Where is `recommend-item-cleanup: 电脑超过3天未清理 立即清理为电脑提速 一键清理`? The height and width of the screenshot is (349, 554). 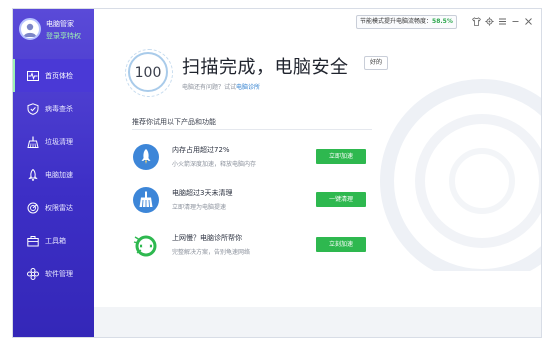 recommend-item-cleanup: 电脑超过3天未清理 立即清理为电脑提速 一键清理 is located at coordinates (262, 201).